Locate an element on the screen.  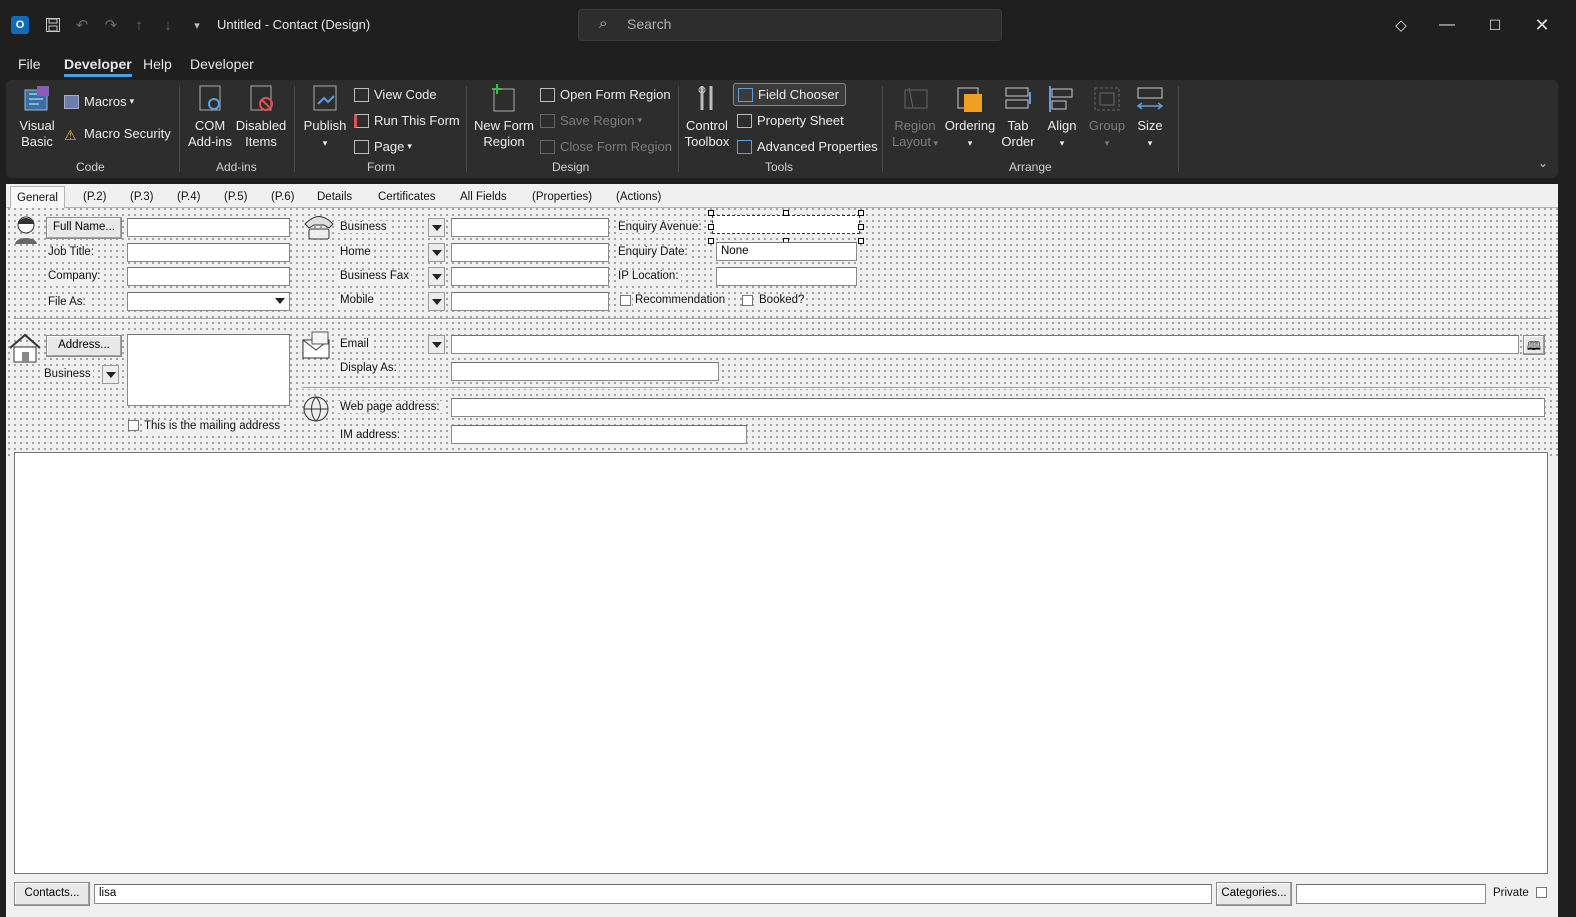
size-button: Size ▾ is located at coordinates (1150, 117).